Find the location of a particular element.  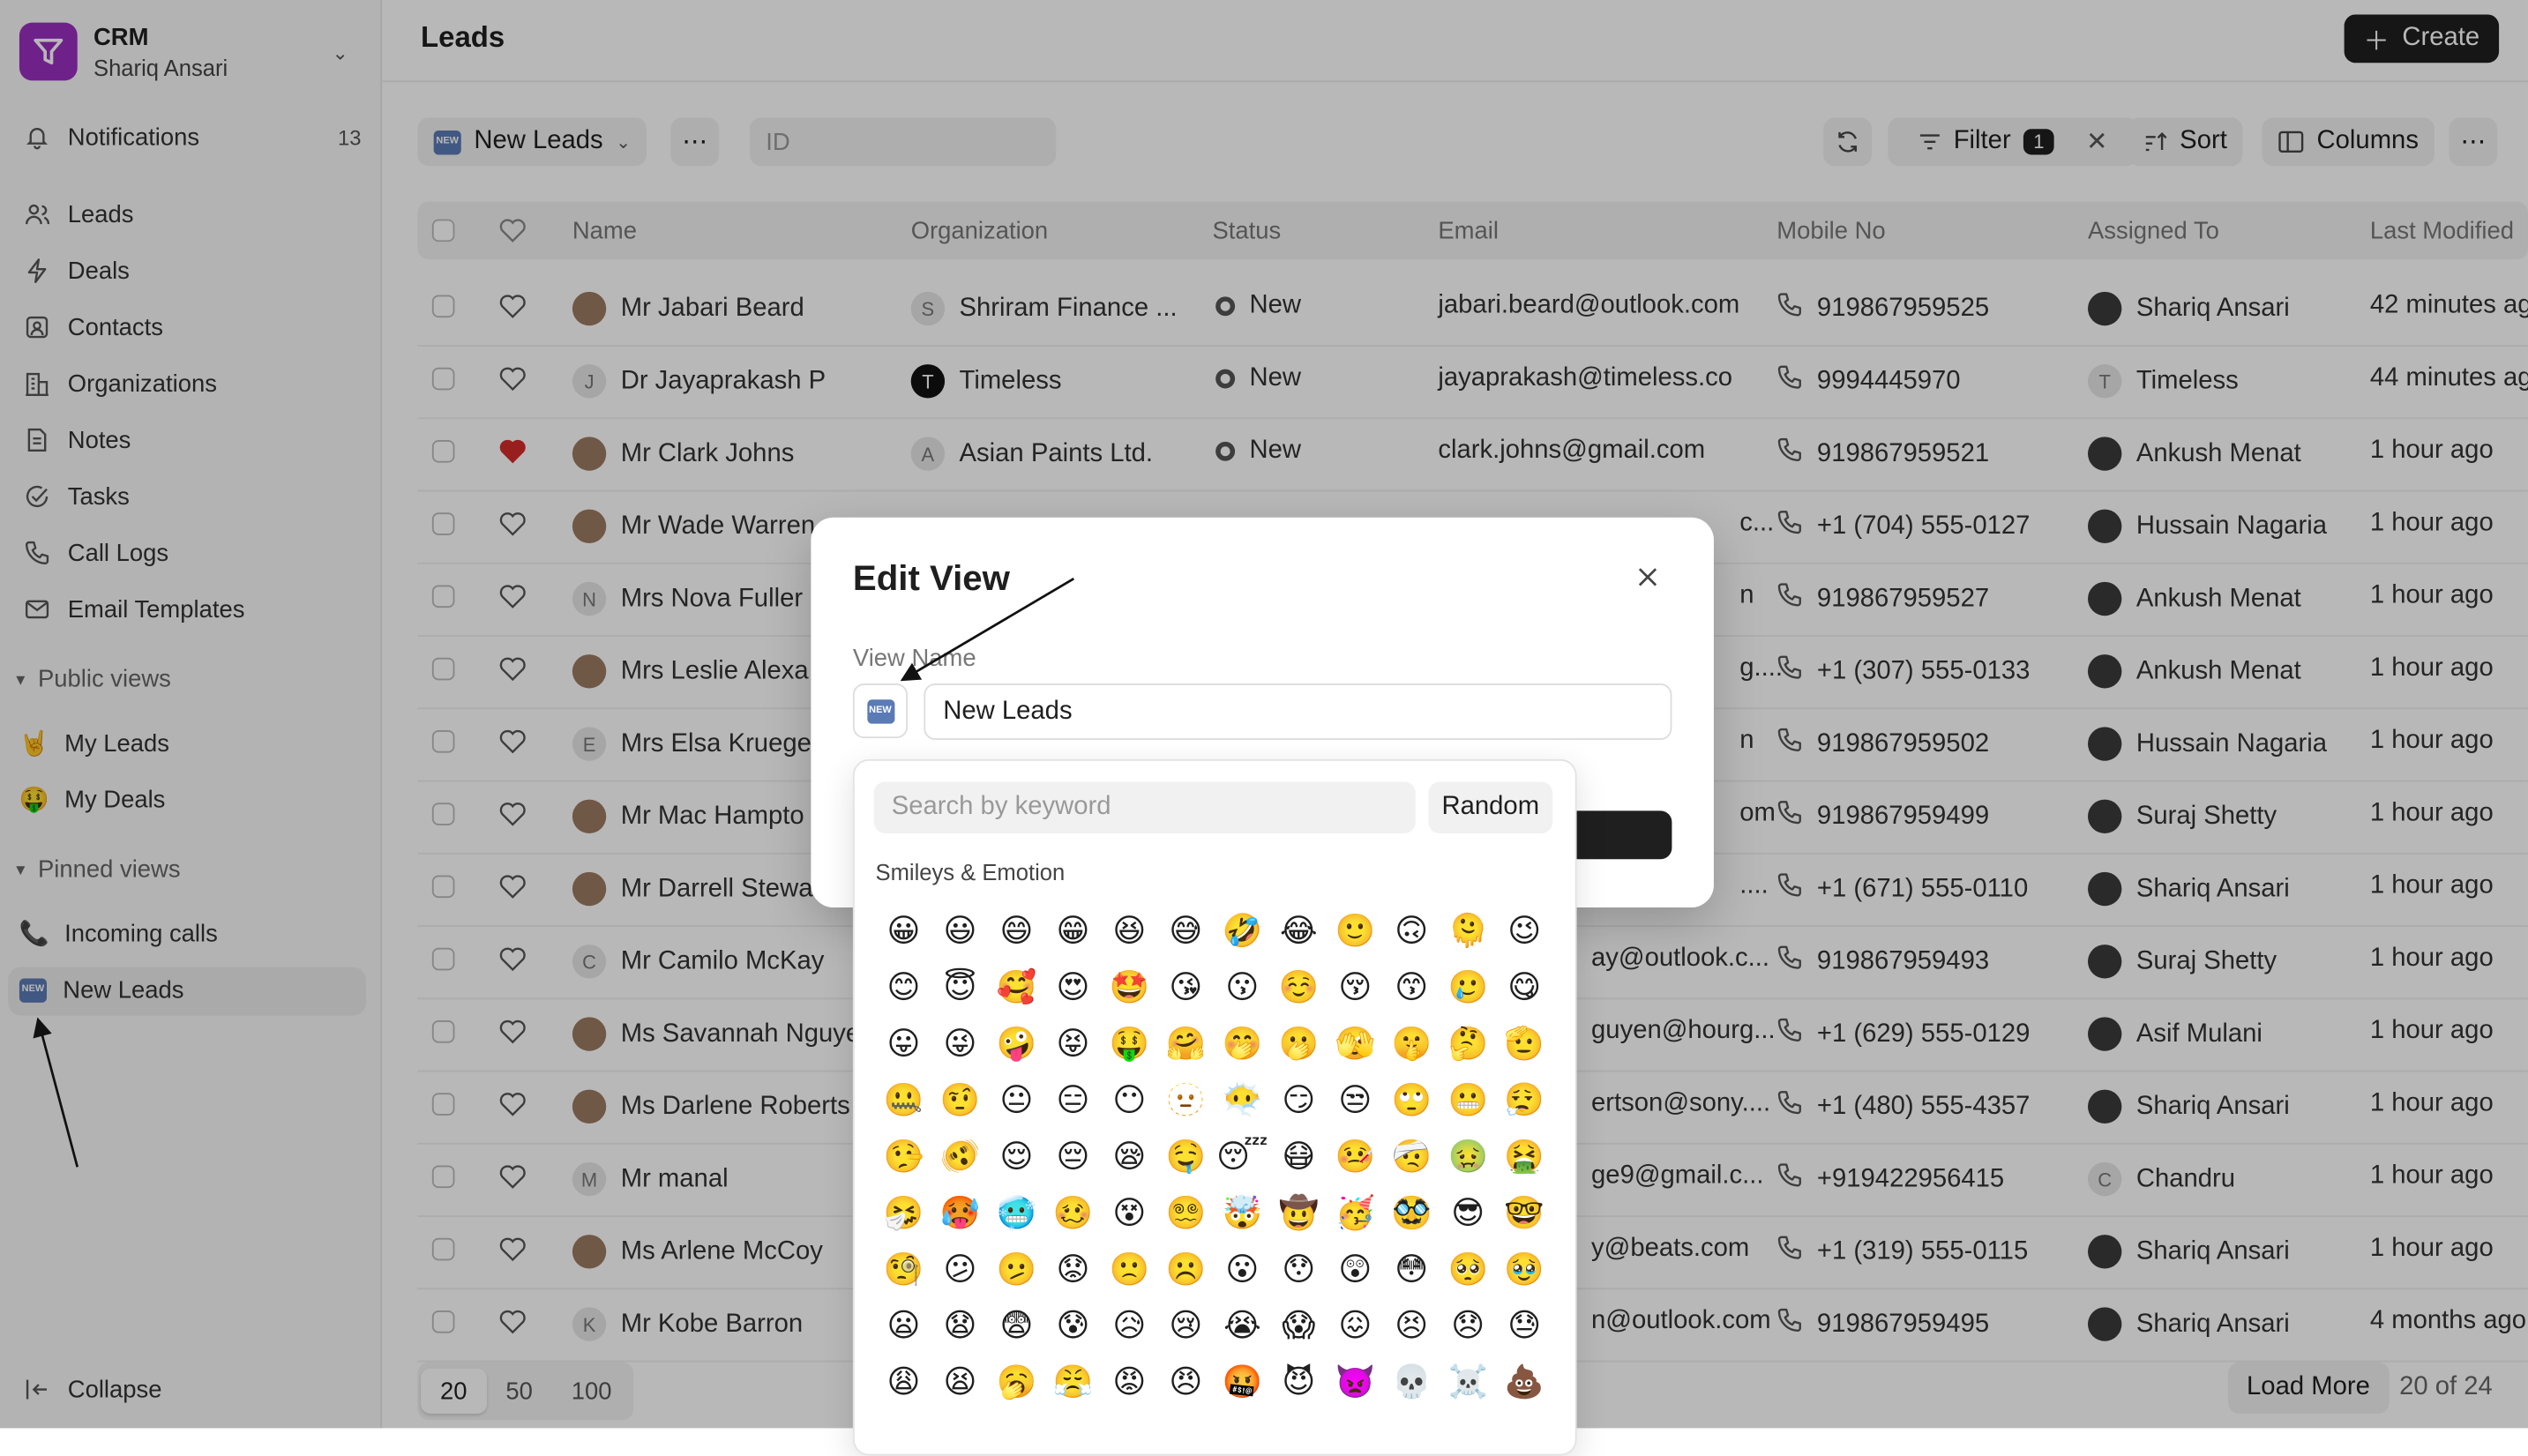

emoji-option: 😍 is located at coordinates (1072, 986).